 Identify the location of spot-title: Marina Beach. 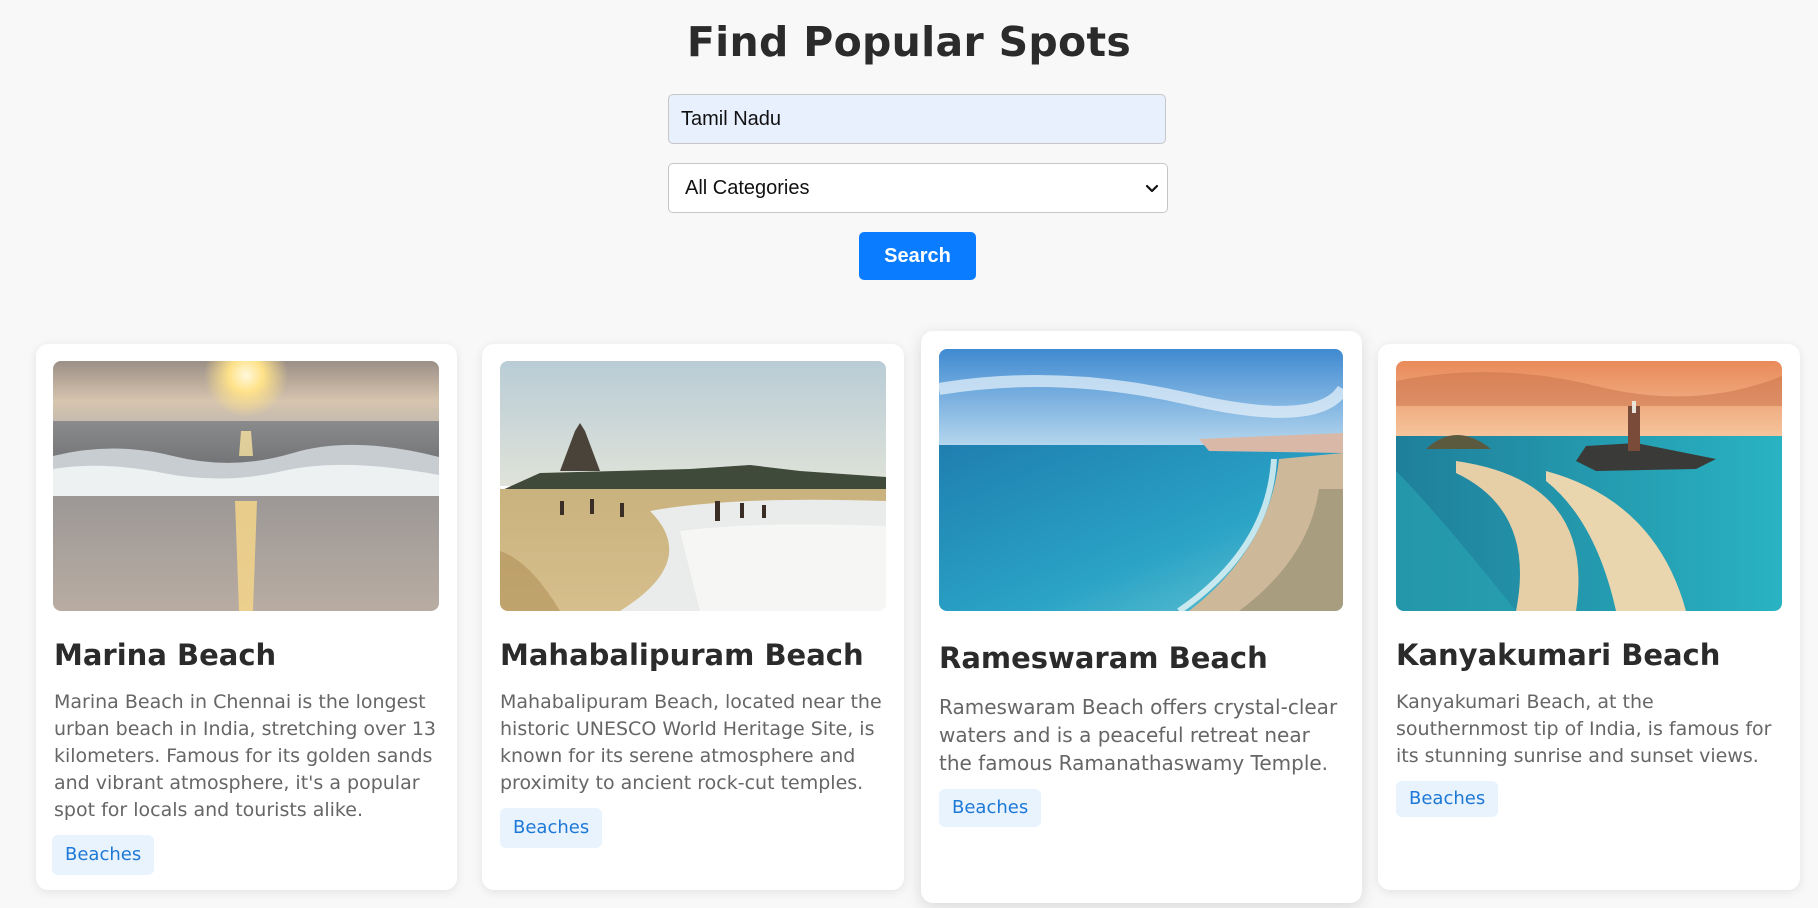
(165, 655).